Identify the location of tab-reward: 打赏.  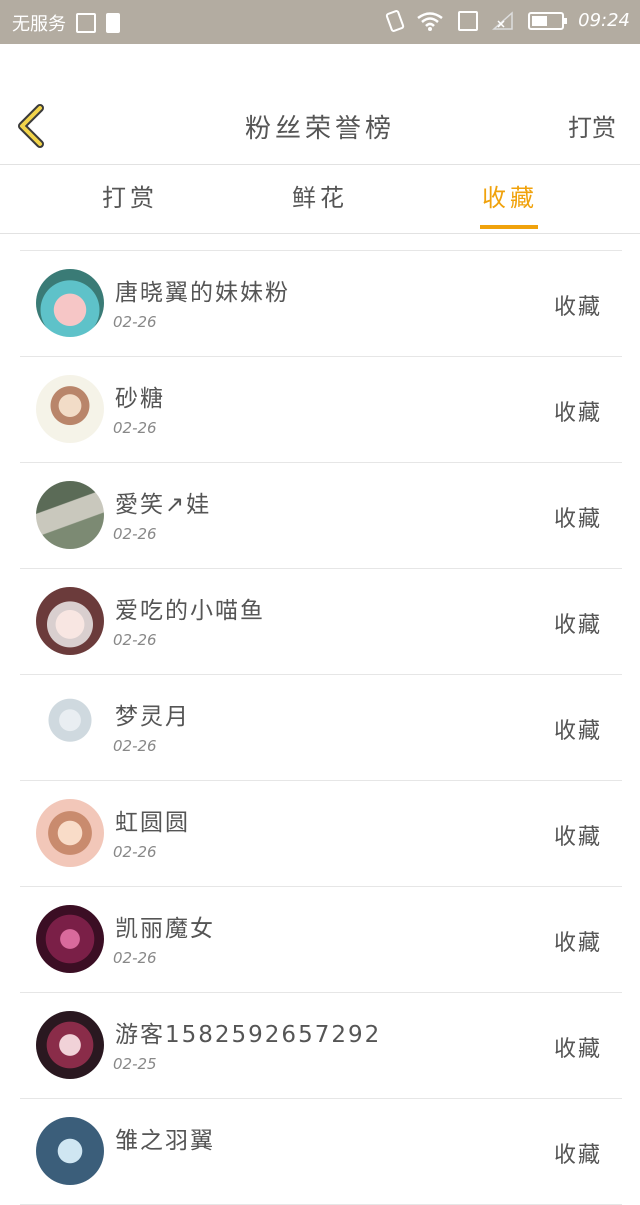
(130, 199).